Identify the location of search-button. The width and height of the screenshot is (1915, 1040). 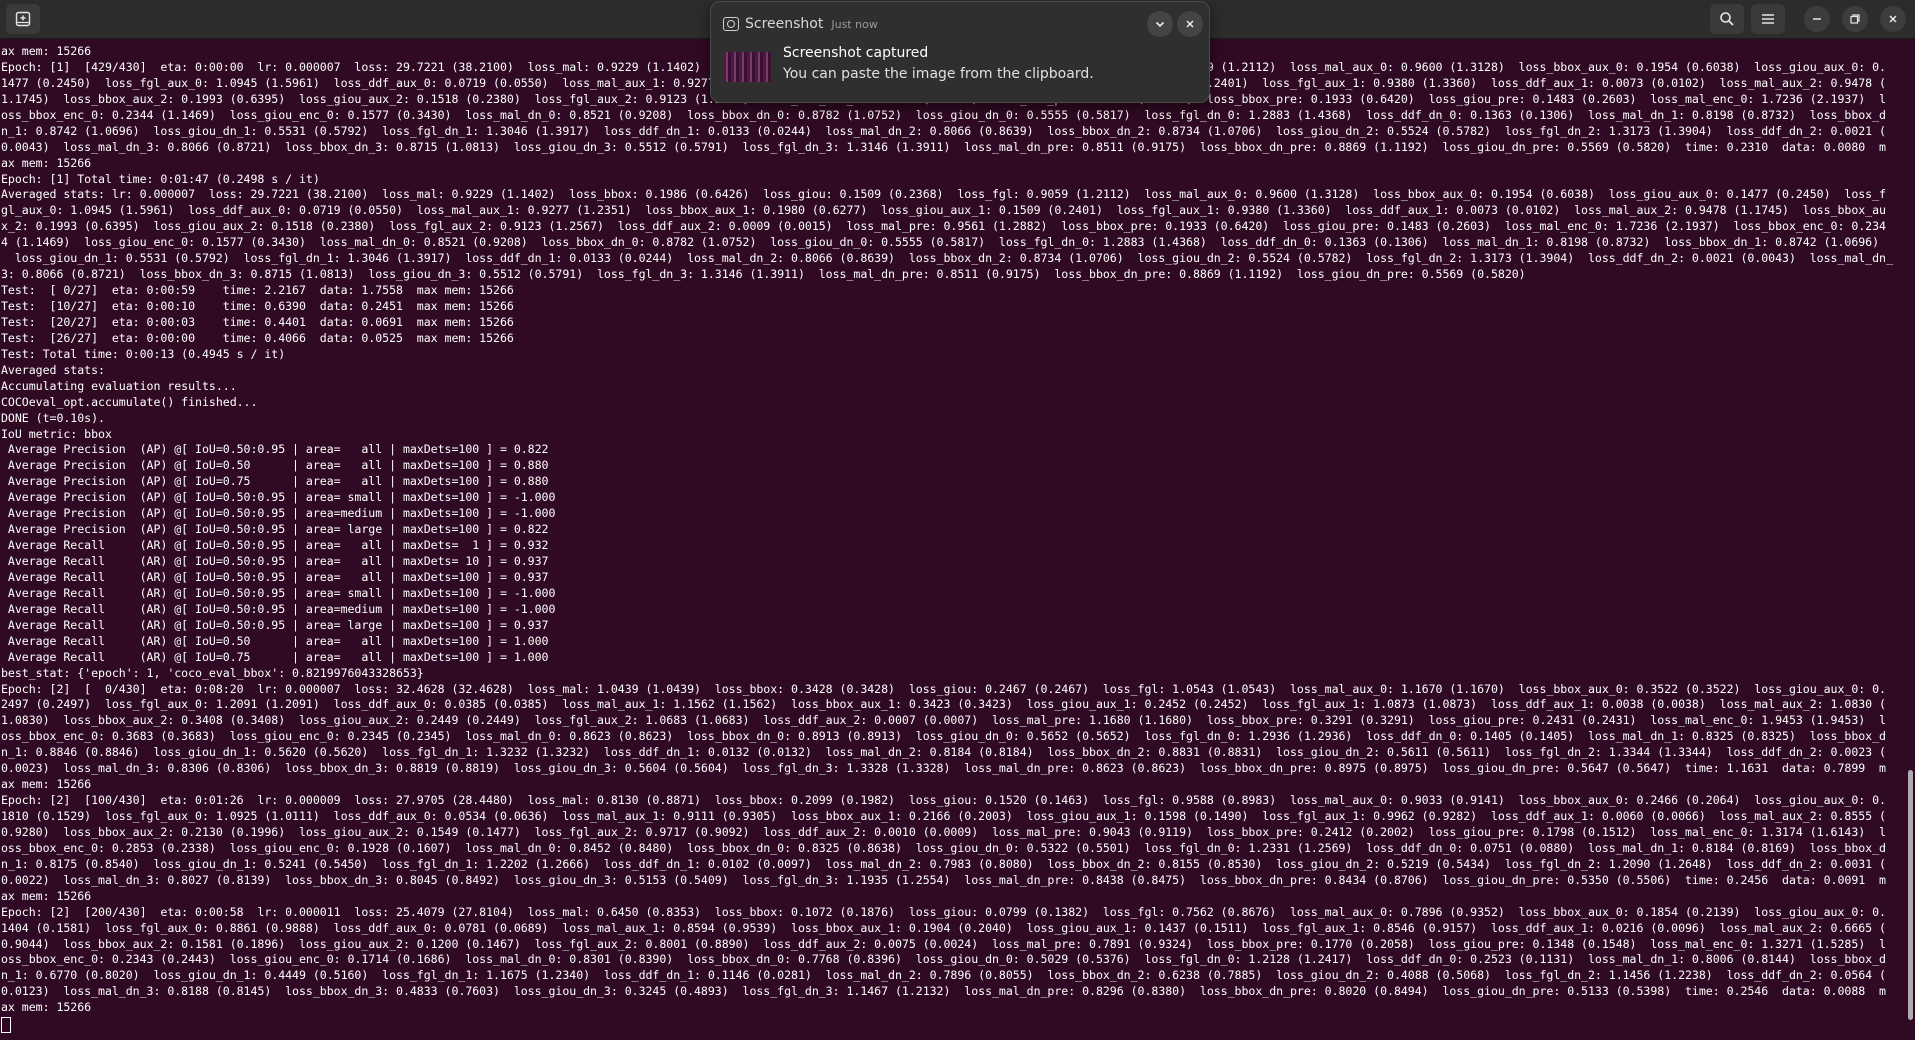
(1727, 19).